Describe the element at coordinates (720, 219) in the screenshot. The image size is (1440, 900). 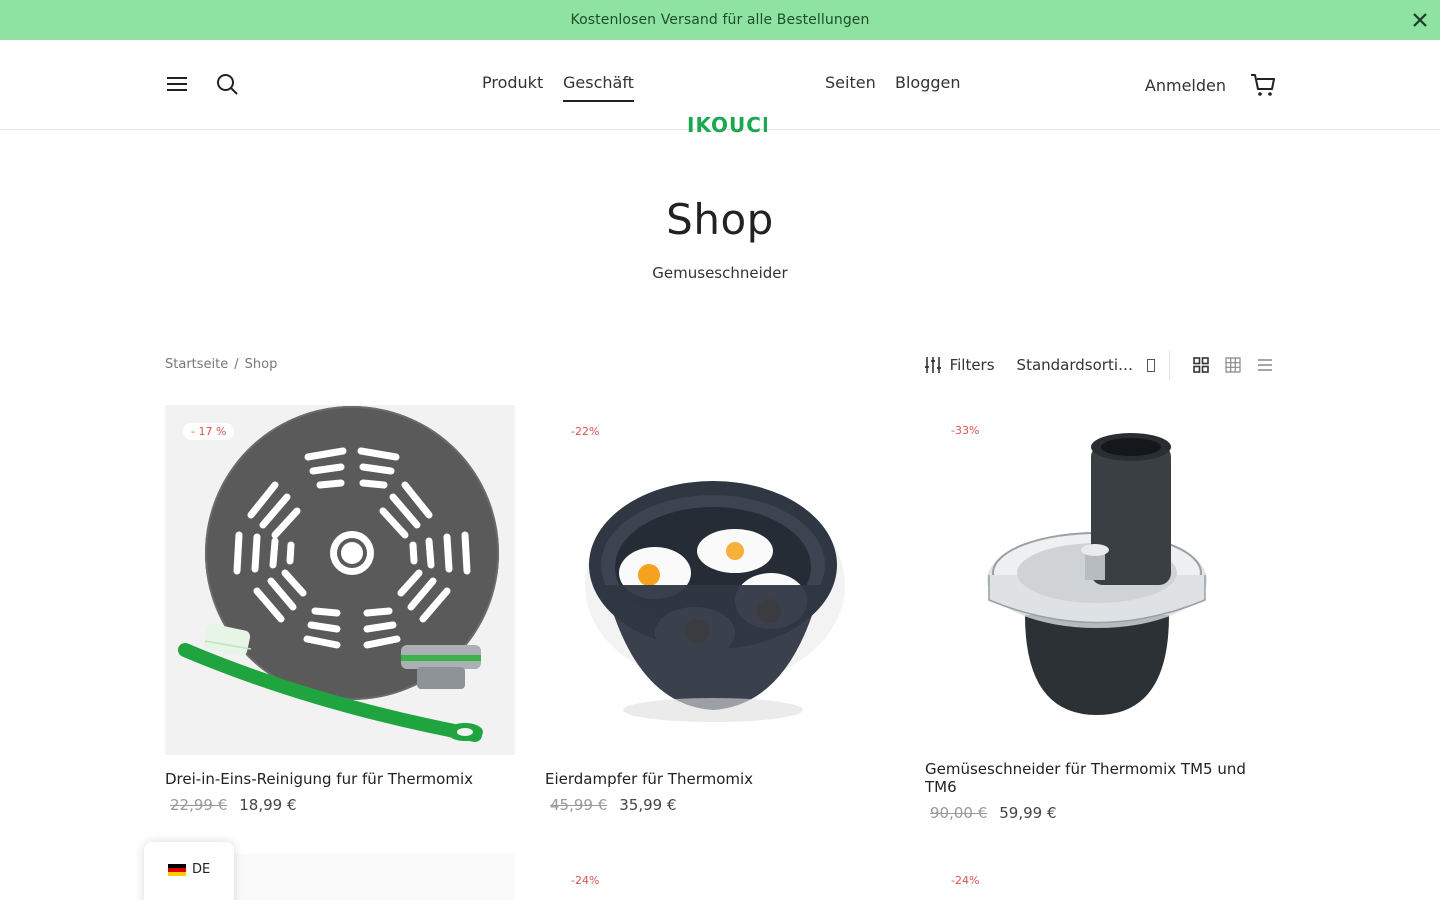
I see `page-title: Shop` at that location.